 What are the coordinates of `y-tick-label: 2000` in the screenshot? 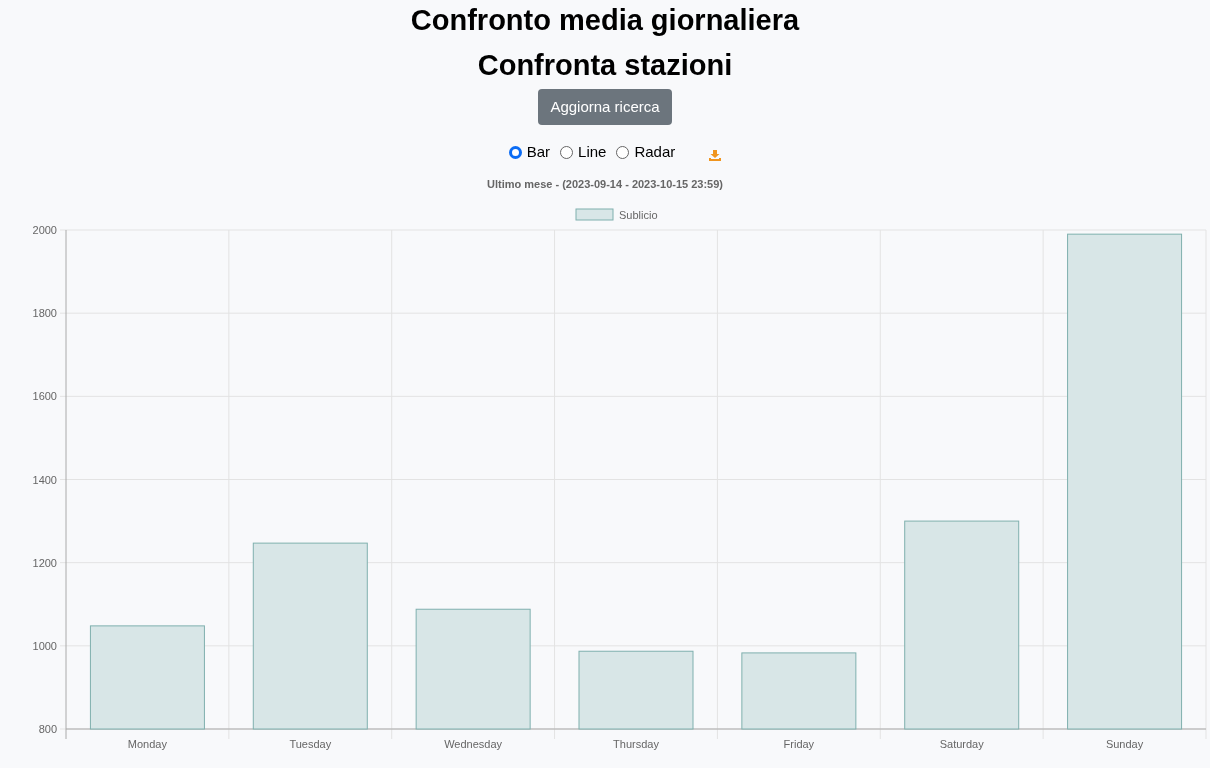 It's located at (44, 229).